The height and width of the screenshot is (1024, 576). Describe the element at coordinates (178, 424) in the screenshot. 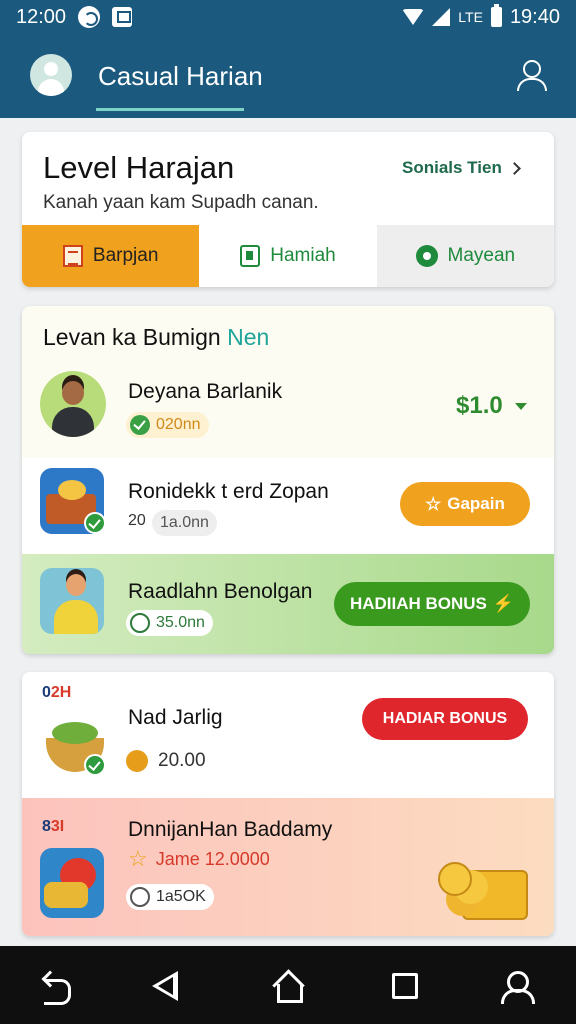

I see `pill-value: 020nn` at that location.